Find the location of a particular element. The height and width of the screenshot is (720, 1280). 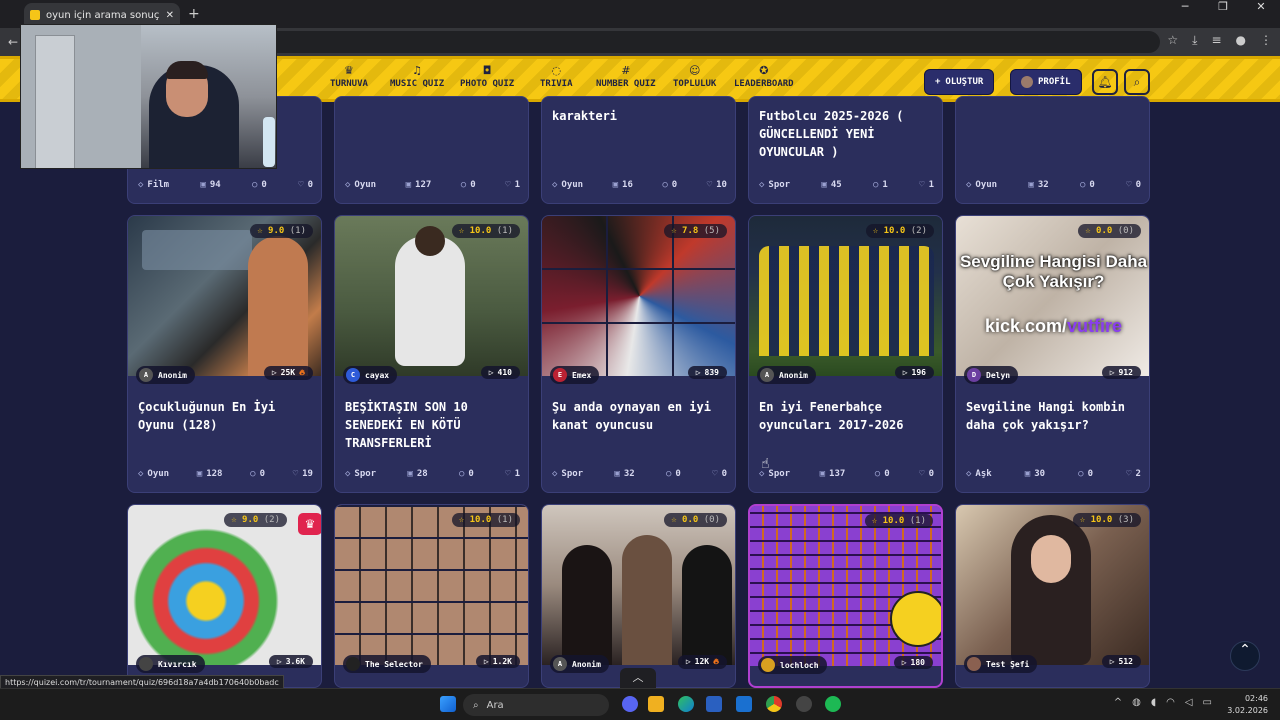

mail-icon is located at coordinates (744, 704).